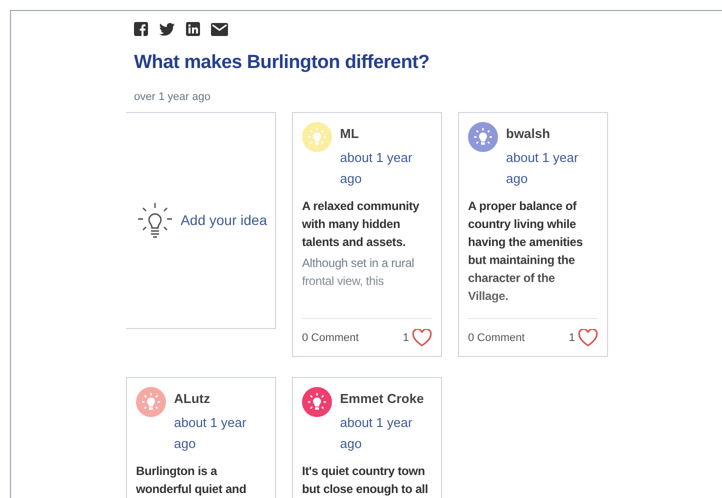 This screenshot has width=722, height=498. I want to click on author-name: bwalsh, so click(528, 134).